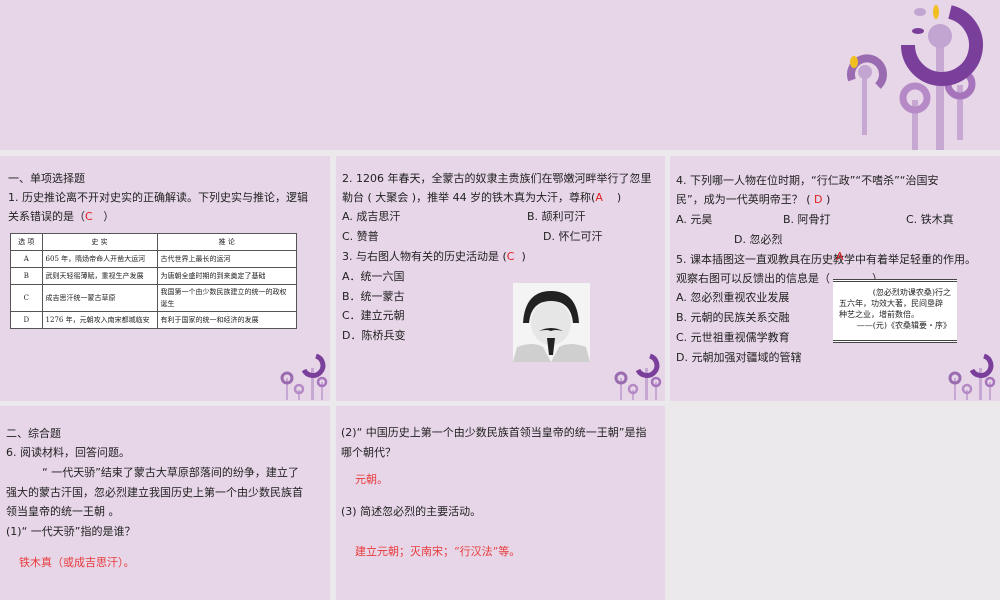 The image size is (1000, 600). Describe the element at coordinates (373, 276) in the screenshot. I see `q3-option-a: A．统一六国` at that location.